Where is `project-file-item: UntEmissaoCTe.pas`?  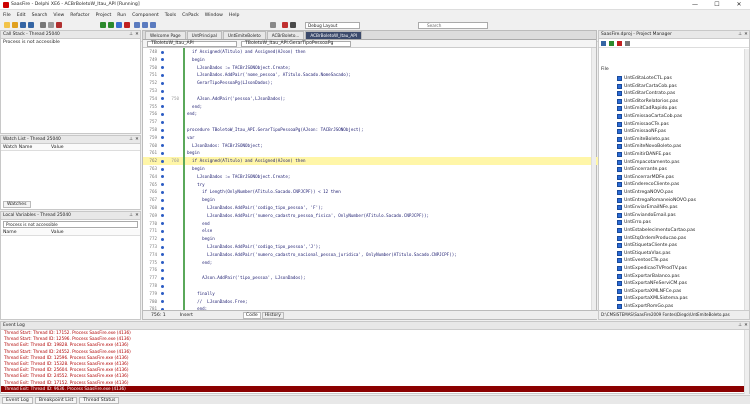
project-file-item: UntEmissaoCTe.pas is located at coordinates (643, 124).